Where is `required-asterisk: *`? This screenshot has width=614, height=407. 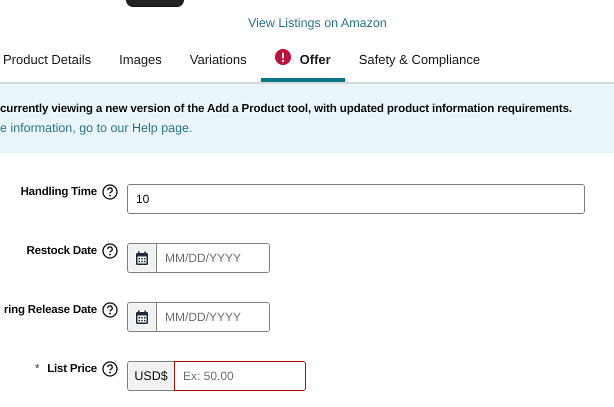
required-asterisk: * is located at coordinates (37, 369).